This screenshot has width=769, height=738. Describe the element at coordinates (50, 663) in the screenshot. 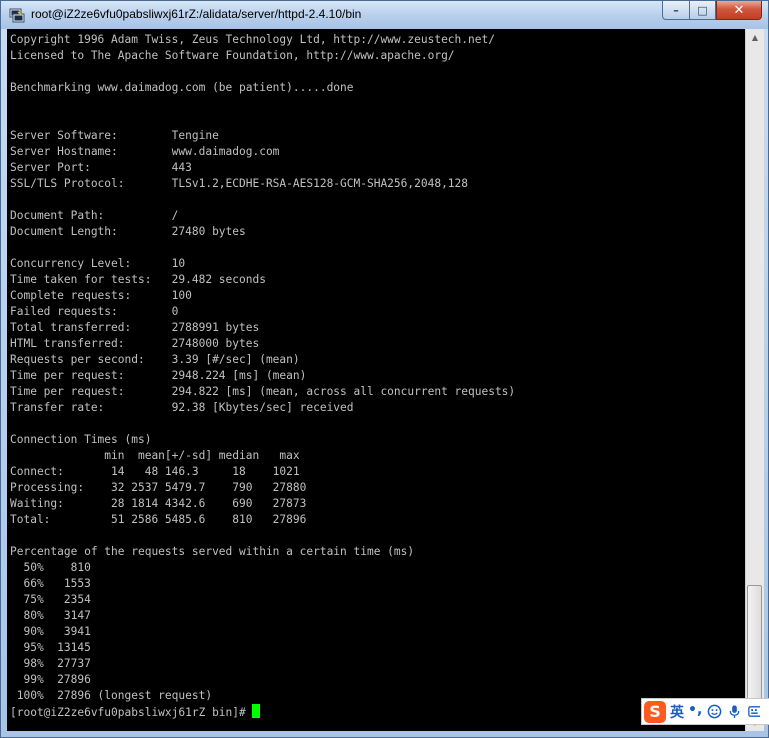

I see `terminal-line: 98% 27737` at that location.